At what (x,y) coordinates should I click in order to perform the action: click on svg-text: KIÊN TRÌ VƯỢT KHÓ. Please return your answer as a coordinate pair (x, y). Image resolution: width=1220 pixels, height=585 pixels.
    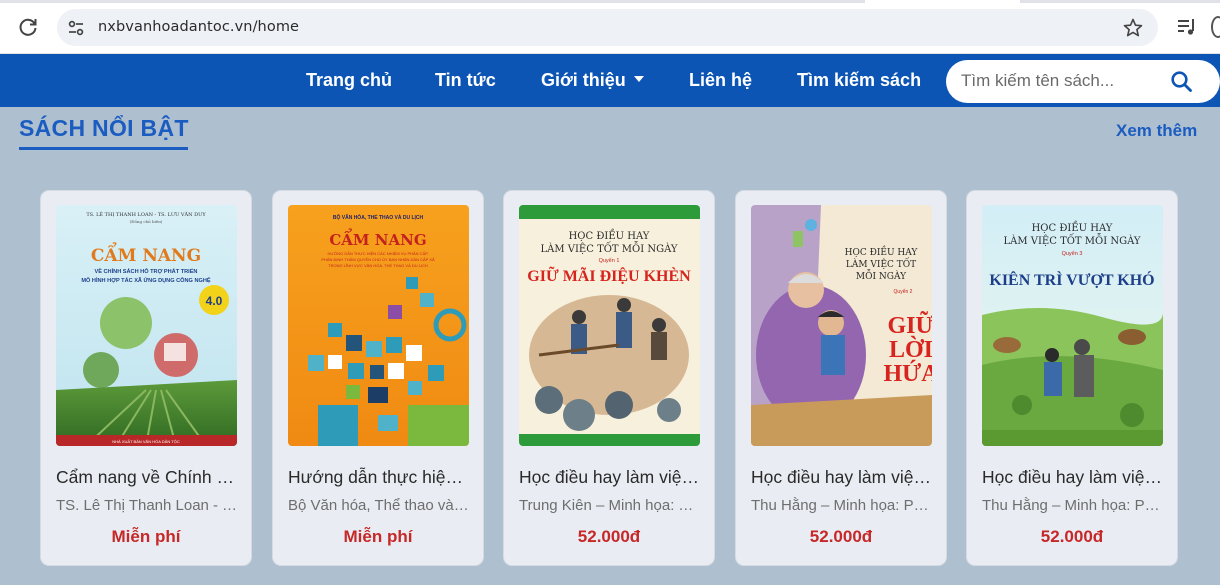
    Looking at the image, I should click on (1071, 279).